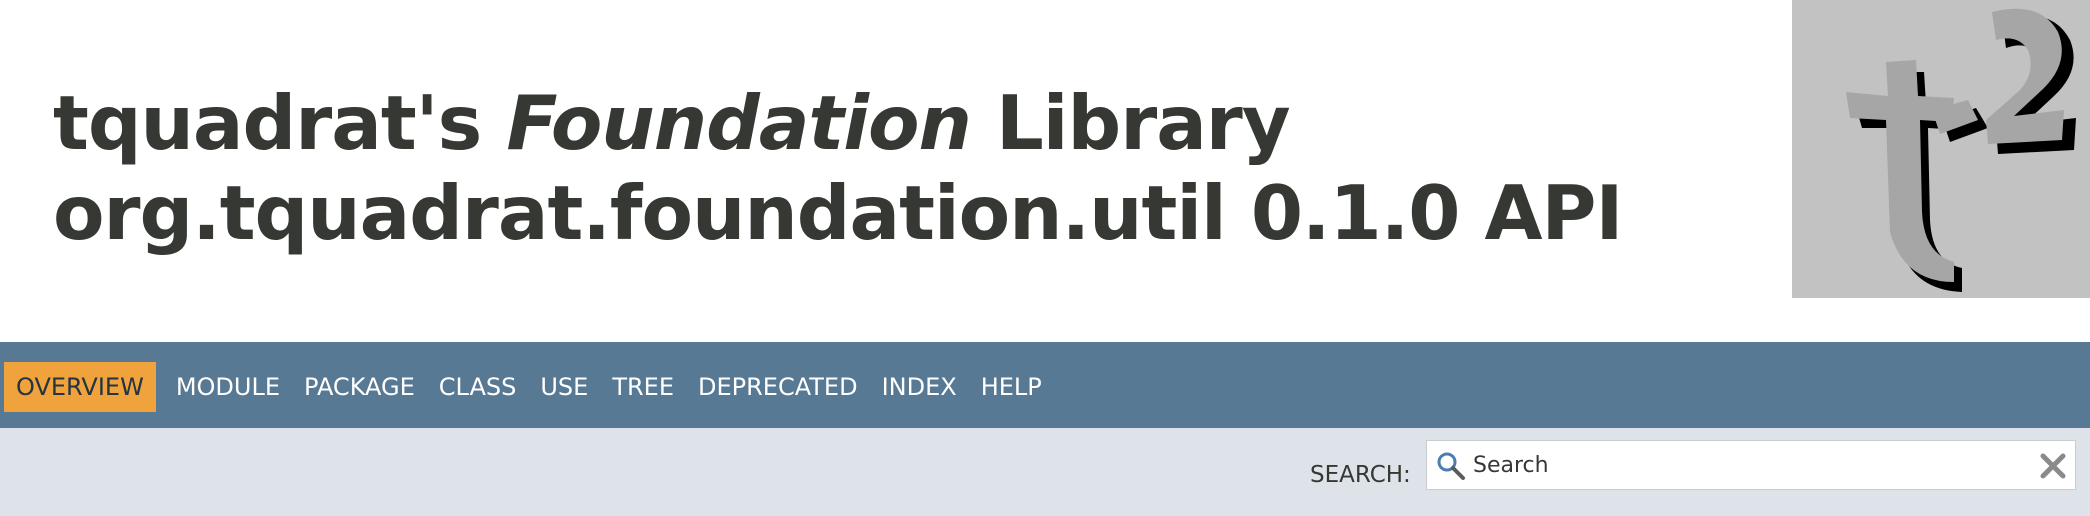 The height and width of the screenshot is (516, 2090). Describe the element at coordinates (228, 387) in the screenshot. I see `nav-link-module: MODULE` at that location.